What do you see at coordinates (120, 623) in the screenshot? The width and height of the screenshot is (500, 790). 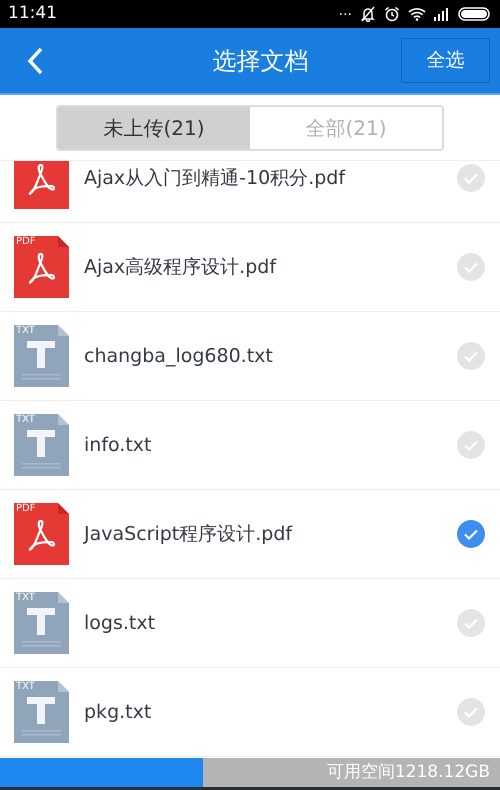 I see `file-name: logs.txt` at bounding box center [120, 623].